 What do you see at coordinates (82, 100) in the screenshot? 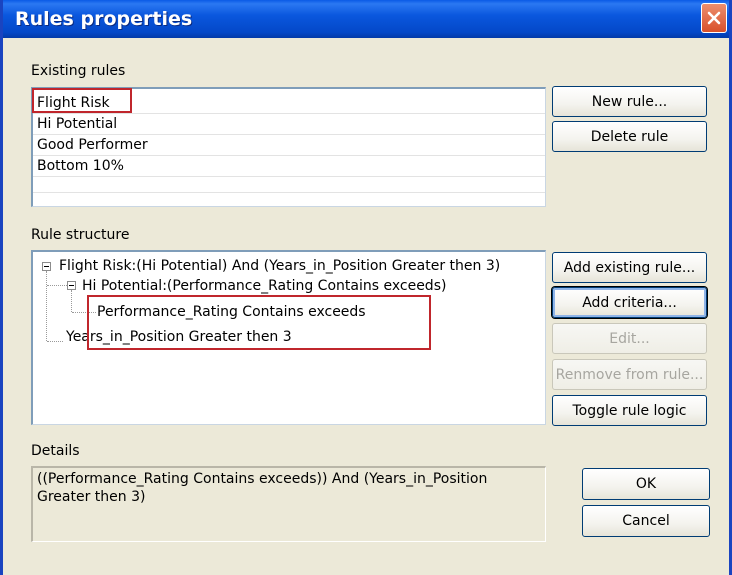
I see `selected-rule-highlight` at bounding box center [82, 100].